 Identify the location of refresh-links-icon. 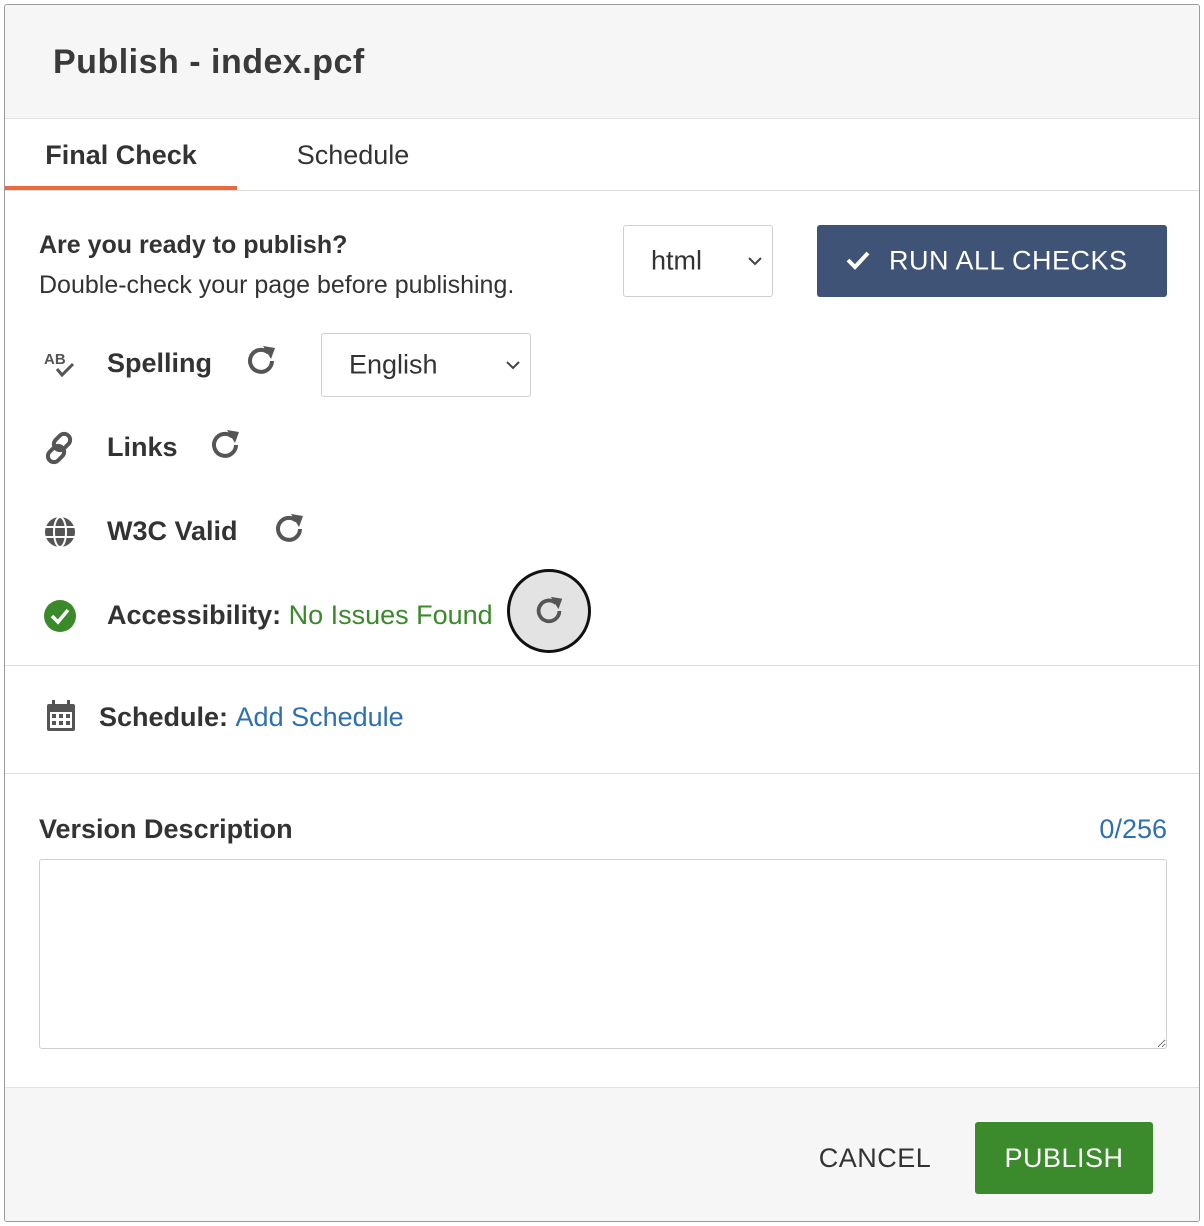
(225, 445).